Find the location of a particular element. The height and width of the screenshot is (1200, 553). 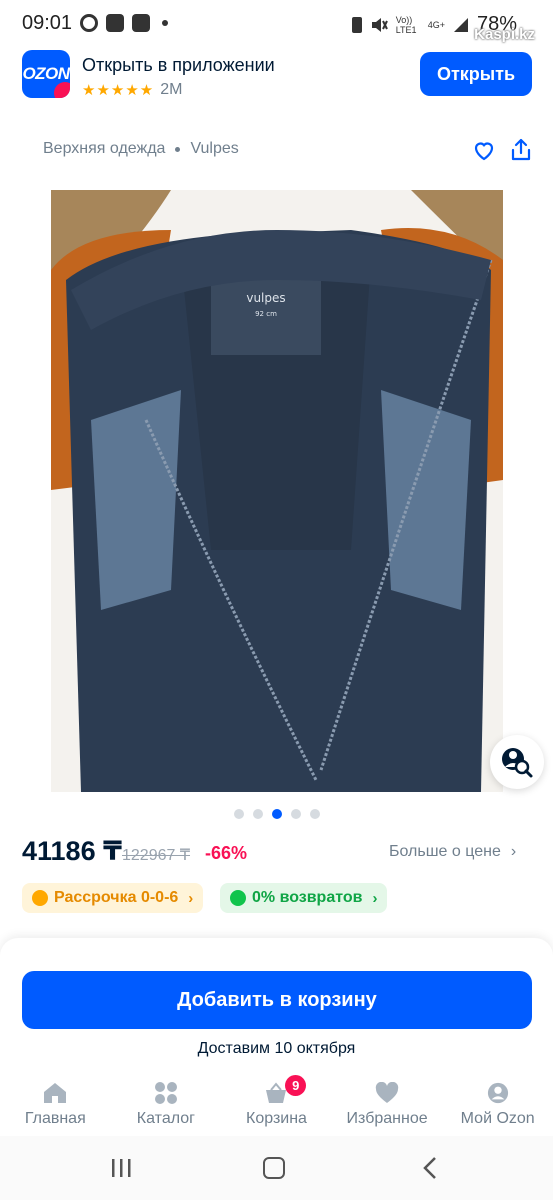

image-search-button is located at coordinates (517, 762).